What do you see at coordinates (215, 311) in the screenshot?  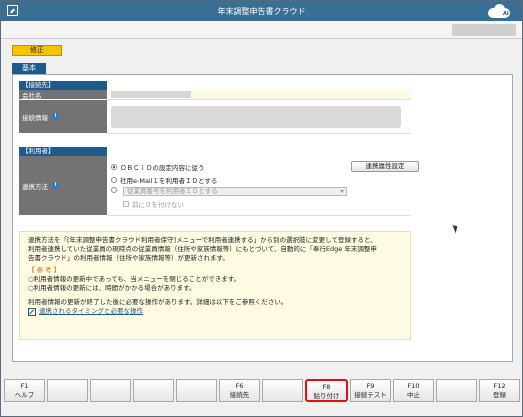 I see `timing-link: 連携されるタイミングと必要な操作` at bounding box center [215, 311].